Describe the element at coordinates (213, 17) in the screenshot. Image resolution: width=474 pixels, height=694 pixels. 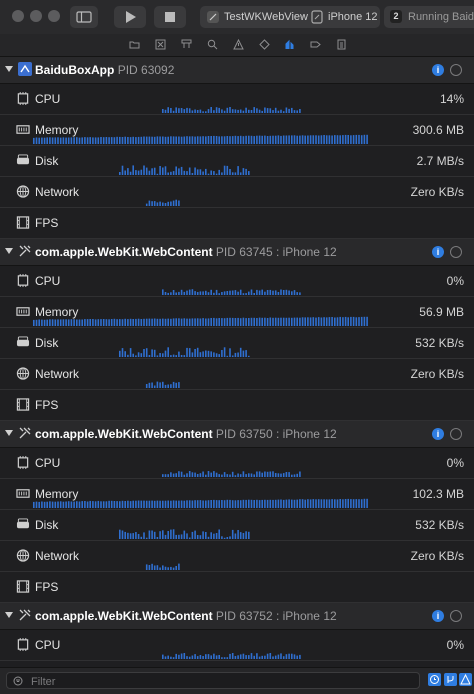
I see `target-icon` at that location.